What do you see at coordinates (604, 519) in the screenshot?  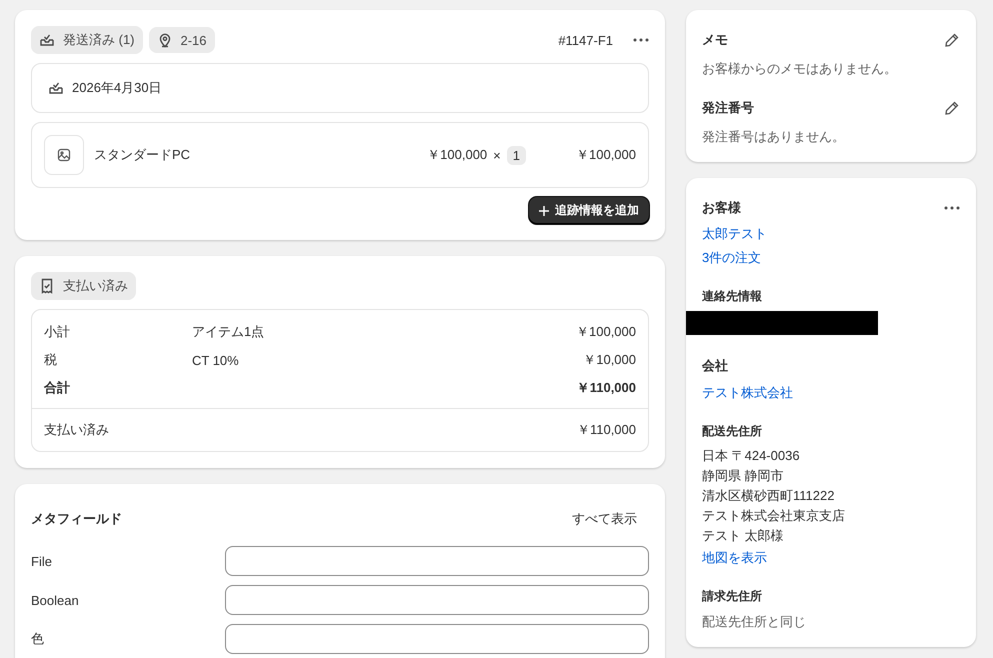 I see `show-all-button: すべて表示` at bounding box center [604, 519].